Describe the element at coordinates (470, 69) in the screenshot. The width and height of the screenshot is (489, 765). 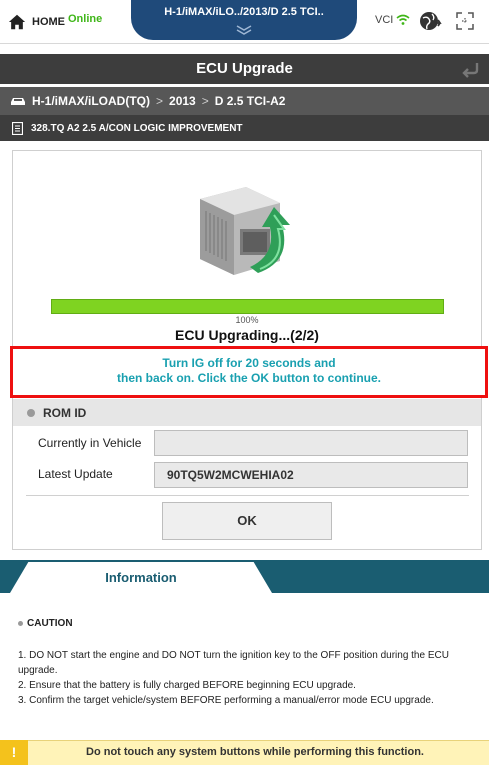
I see `back-arrow-icon` at that location.